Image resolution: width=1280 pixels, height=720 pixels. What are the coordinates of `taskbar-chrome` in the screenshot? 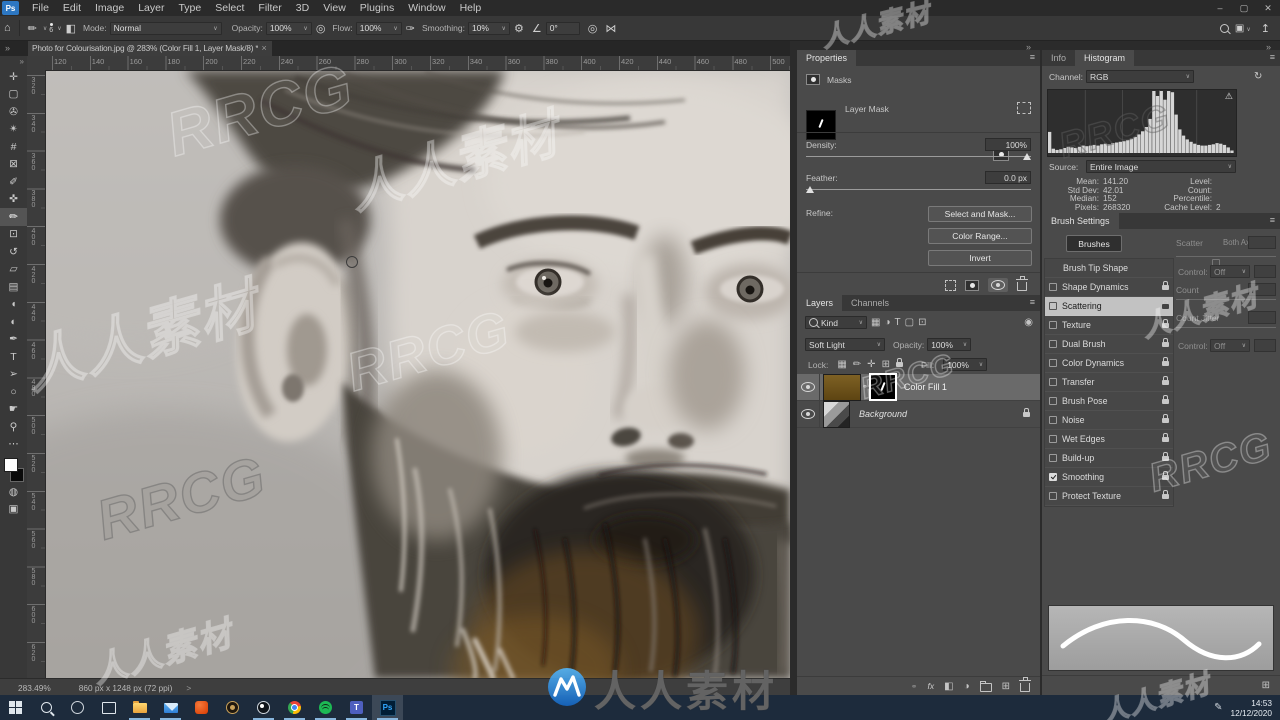 It's located at (294, 707).